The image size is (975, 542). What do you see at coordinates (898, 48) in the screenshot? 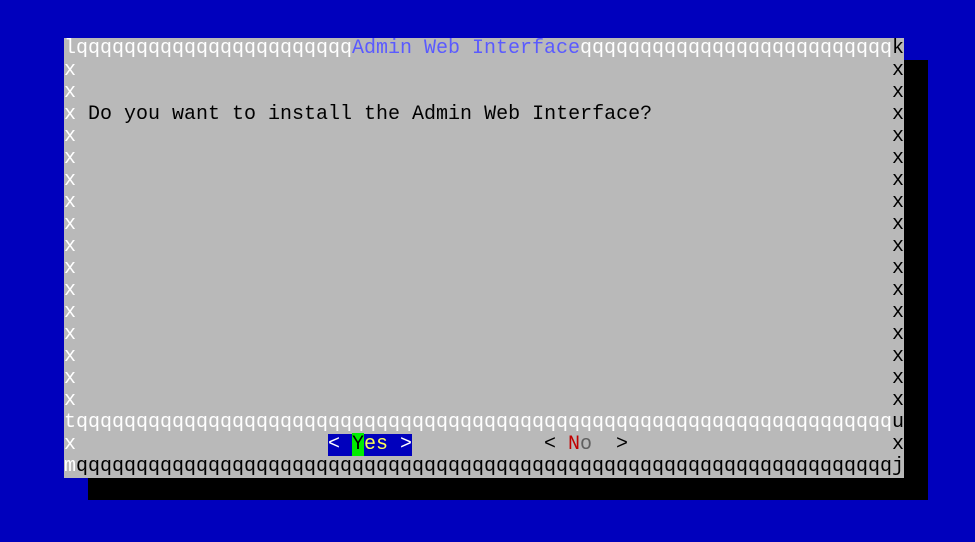
I see `border-glyph: k` at bounding box center [898, 48].